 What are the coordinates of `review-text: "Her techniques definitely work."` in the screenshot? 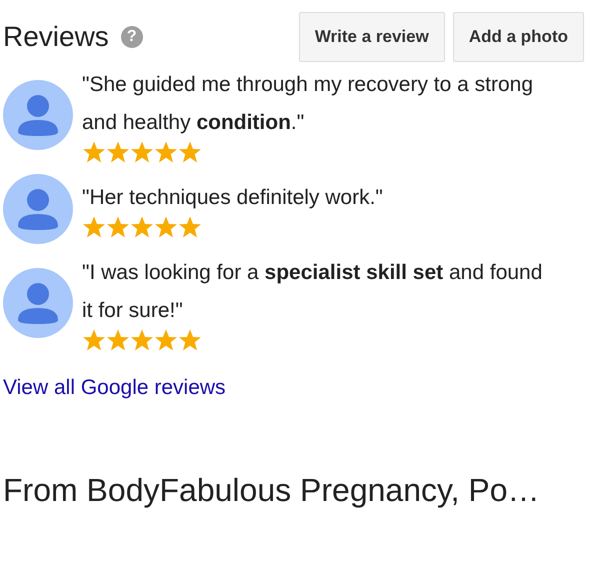 It's located at (232, 198).